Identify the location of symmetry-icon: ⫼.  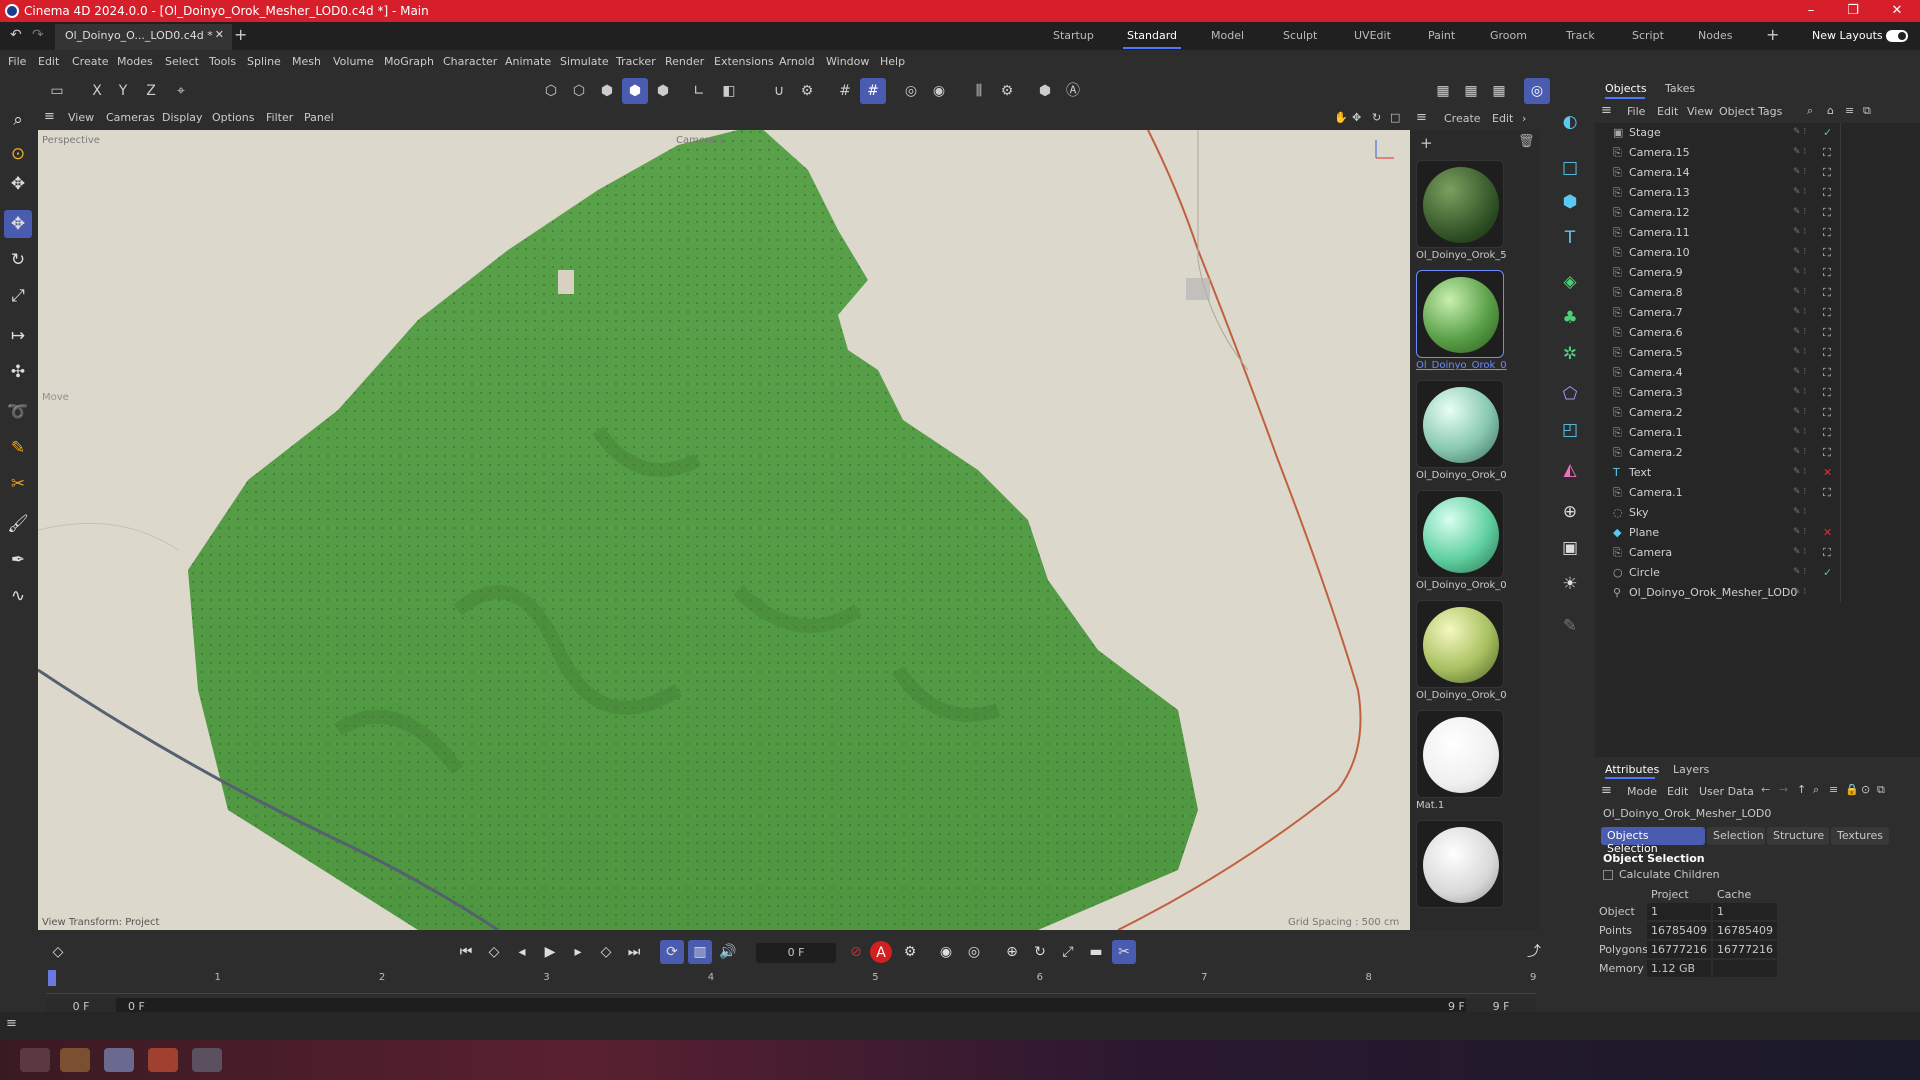
(979, 91).